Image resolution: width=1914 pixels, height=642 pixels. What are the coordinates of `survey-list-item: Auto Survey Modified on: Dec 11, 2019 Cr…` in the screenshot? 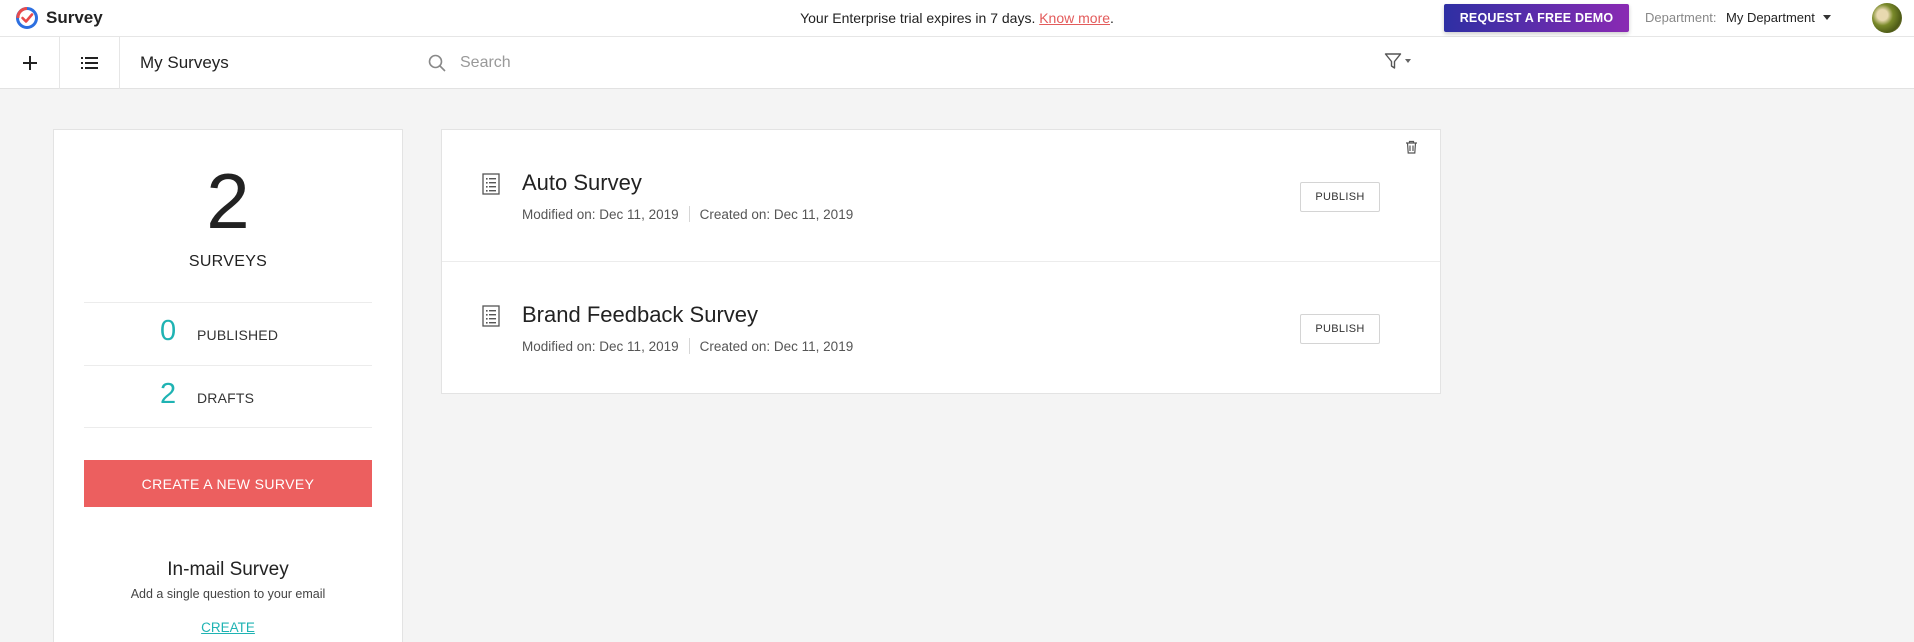 It's located at (941, 196).